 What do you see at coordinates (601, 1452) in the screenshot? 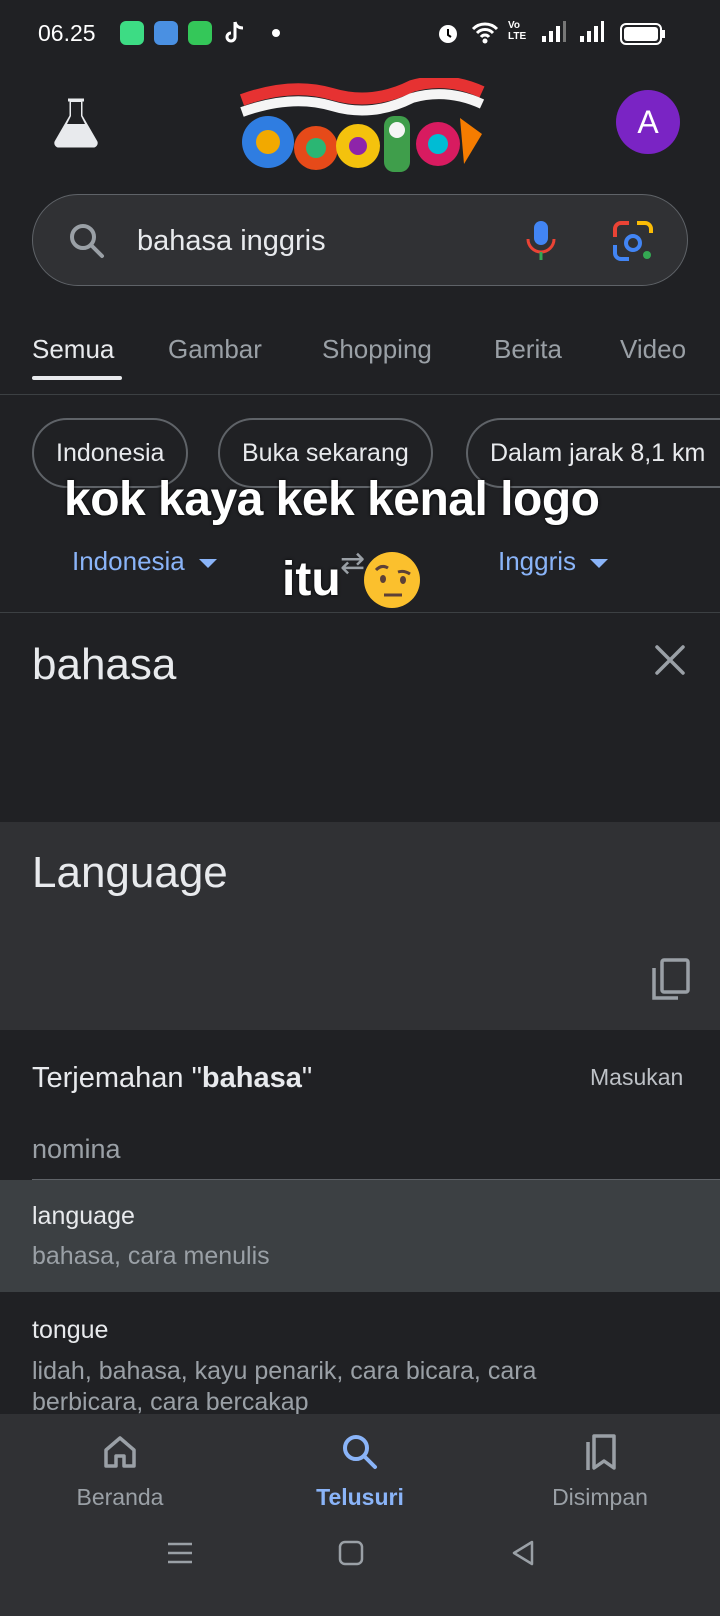
I see `bookmarks-icon` at bounding box center [601, 1452].